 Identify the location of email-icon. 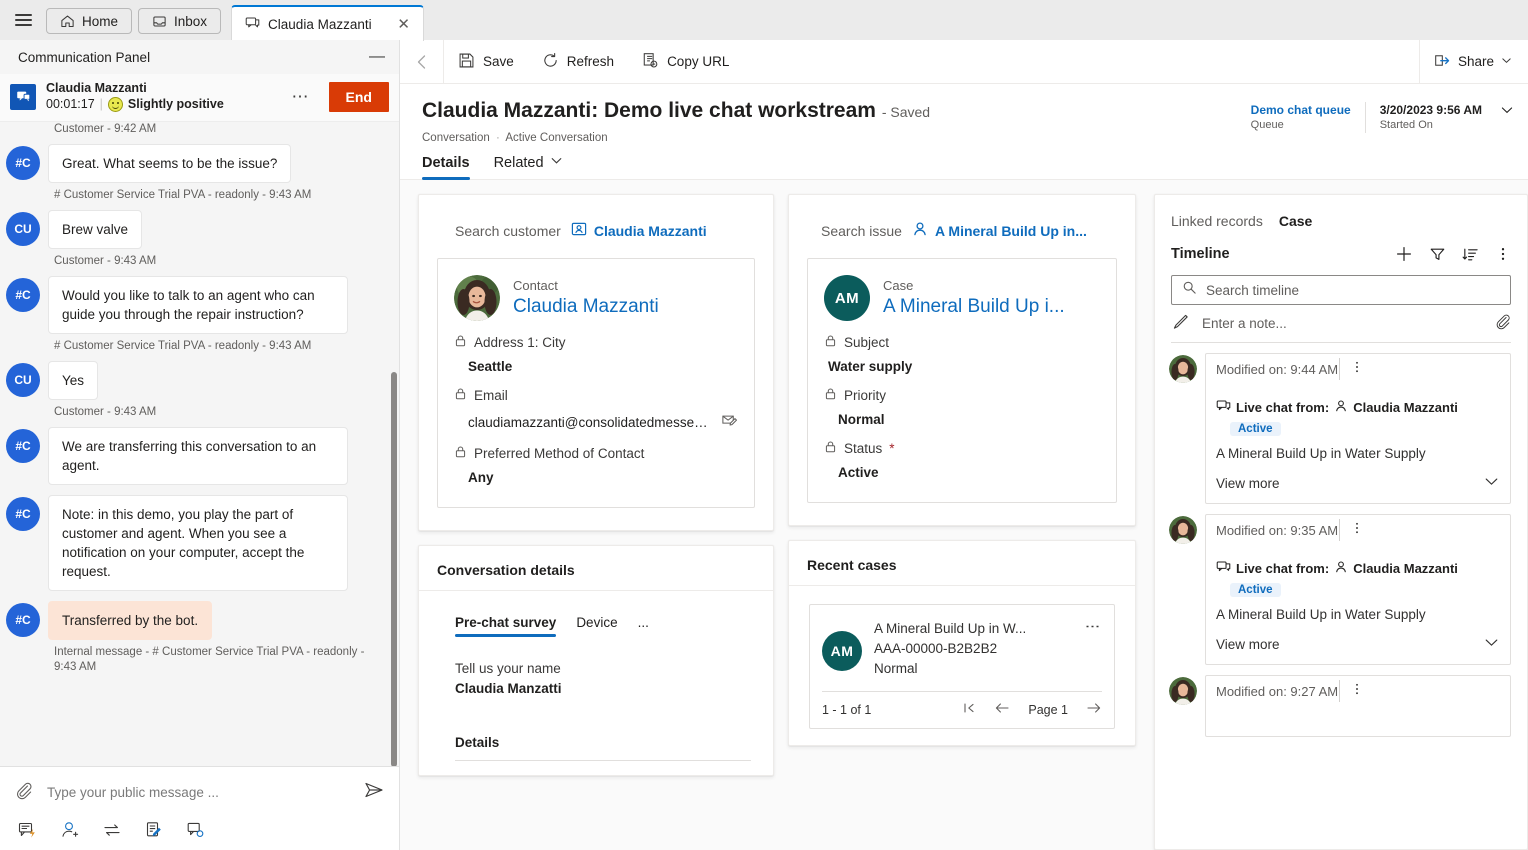
(729, 422).